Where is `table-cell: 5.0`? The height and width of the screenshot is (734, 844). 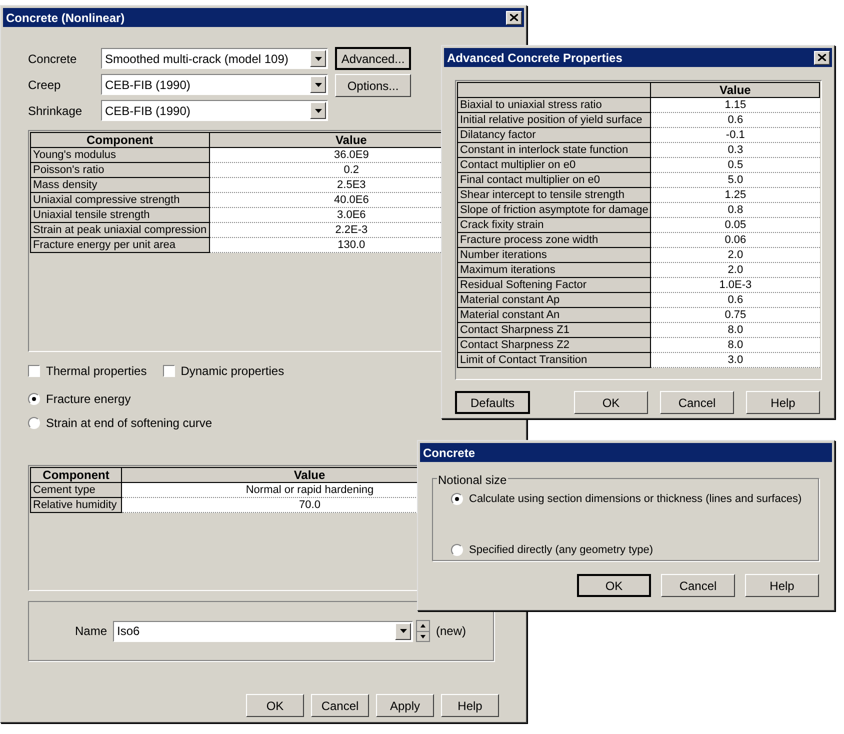 table-cell: 5.0 is located at coordinates (735, 180).